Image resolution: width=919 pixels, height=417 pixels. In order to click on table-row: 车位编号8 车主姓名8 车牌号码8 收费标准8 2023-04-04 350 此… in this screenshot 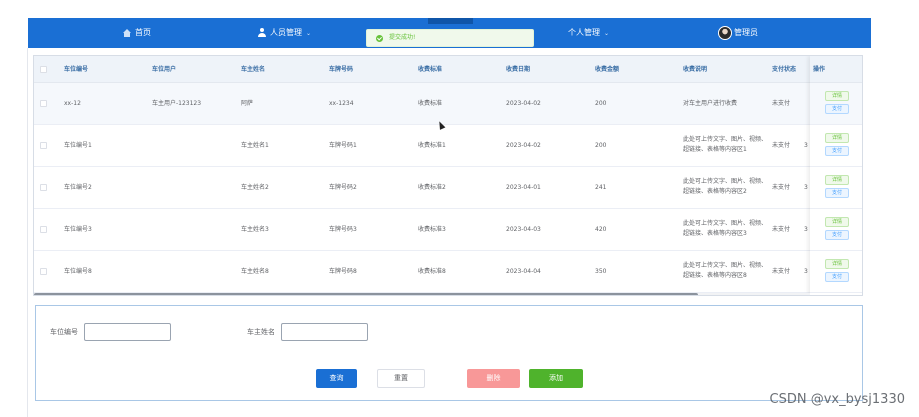, I will do `click(448, 272)`.